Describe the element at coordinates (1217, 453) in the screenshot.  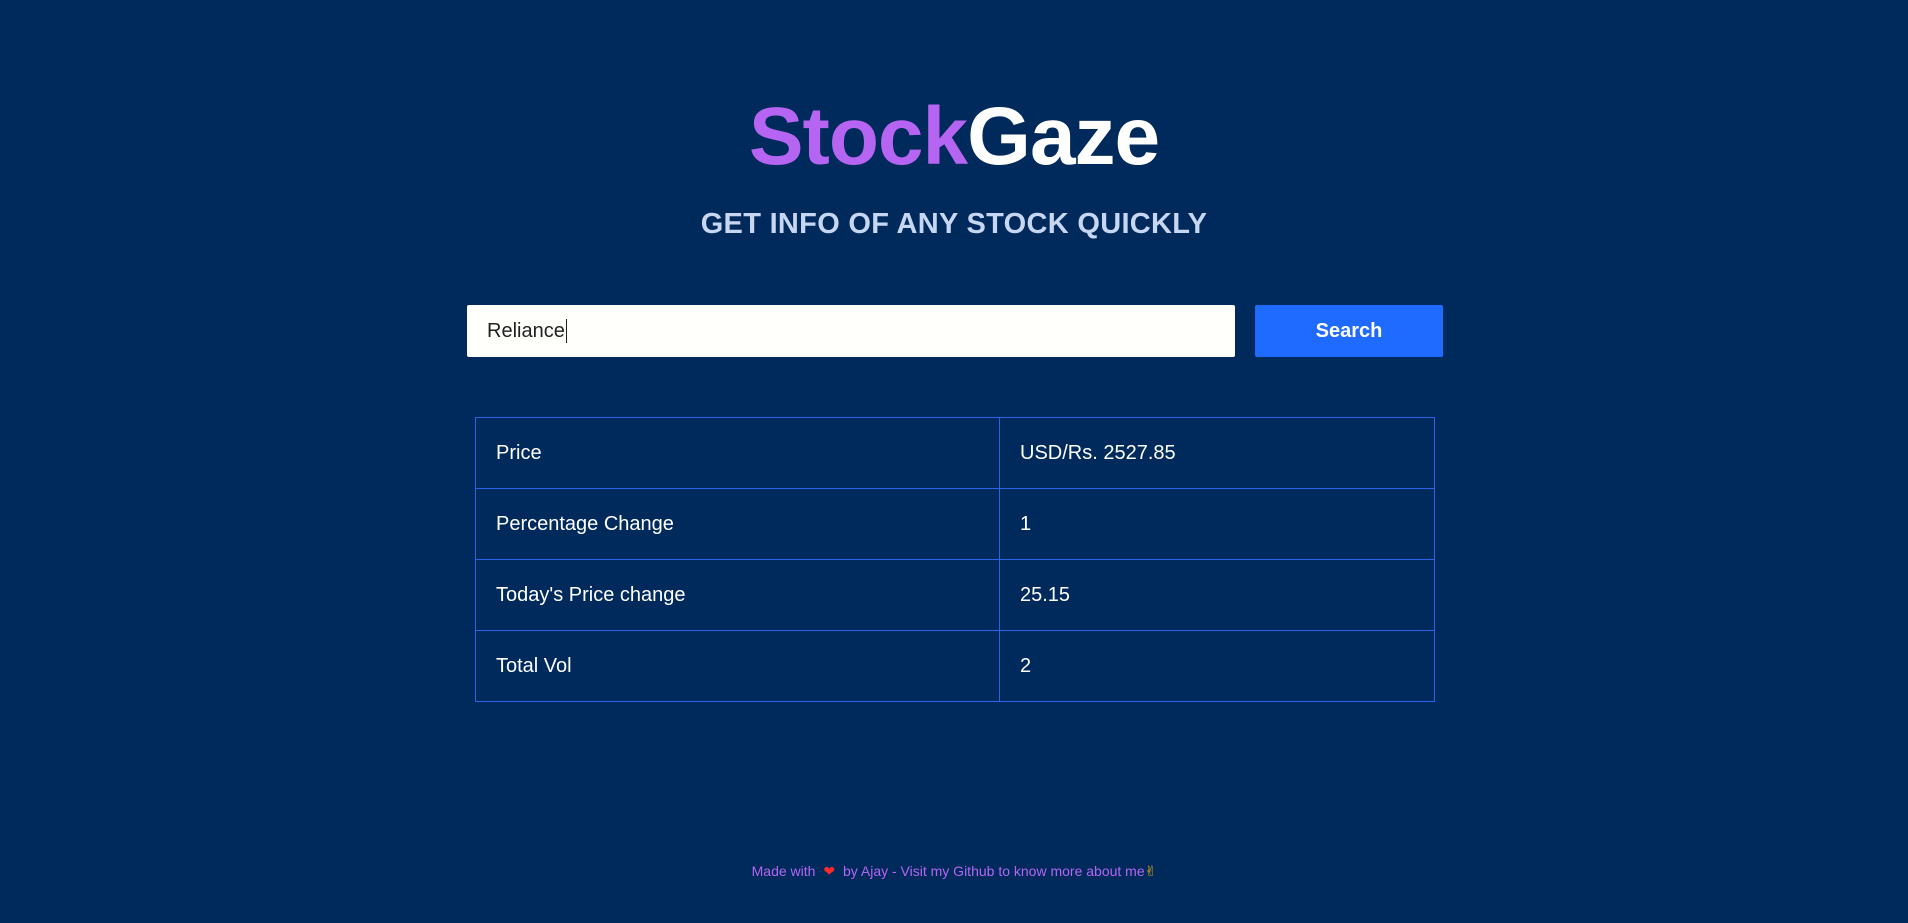
I see `row-value: USD/Rs. 2527.85` at that location.